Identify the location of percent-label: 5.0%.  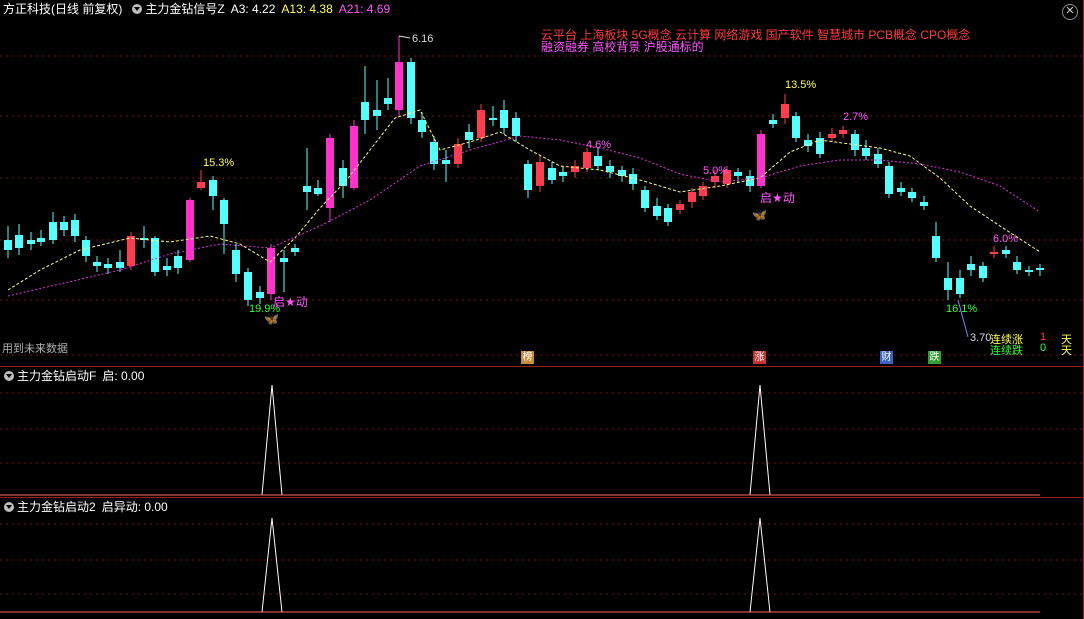
(715, 171).